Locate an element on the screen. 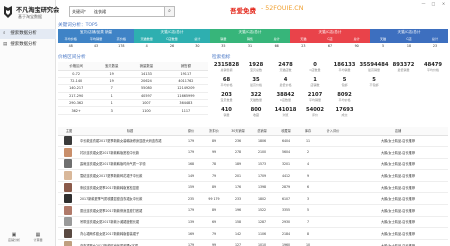  summary-card: 天猫/C店/总计 销量 销售 总计 35 31 66 is located at coordinates (250, 39).